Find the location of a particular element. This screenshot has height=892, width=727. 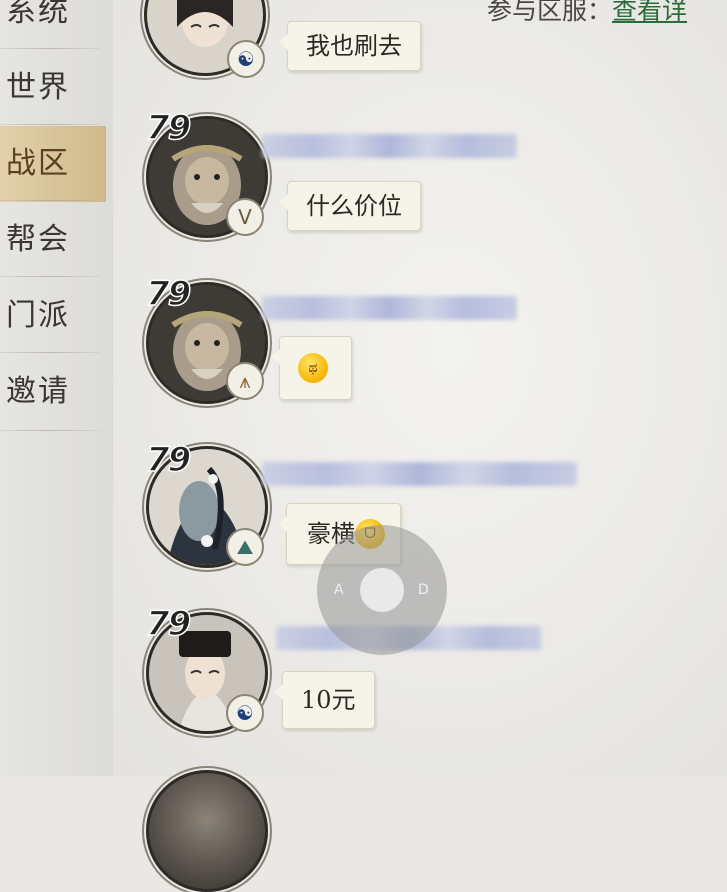

joystick-left-label: A is located at coordinates (339, 590).